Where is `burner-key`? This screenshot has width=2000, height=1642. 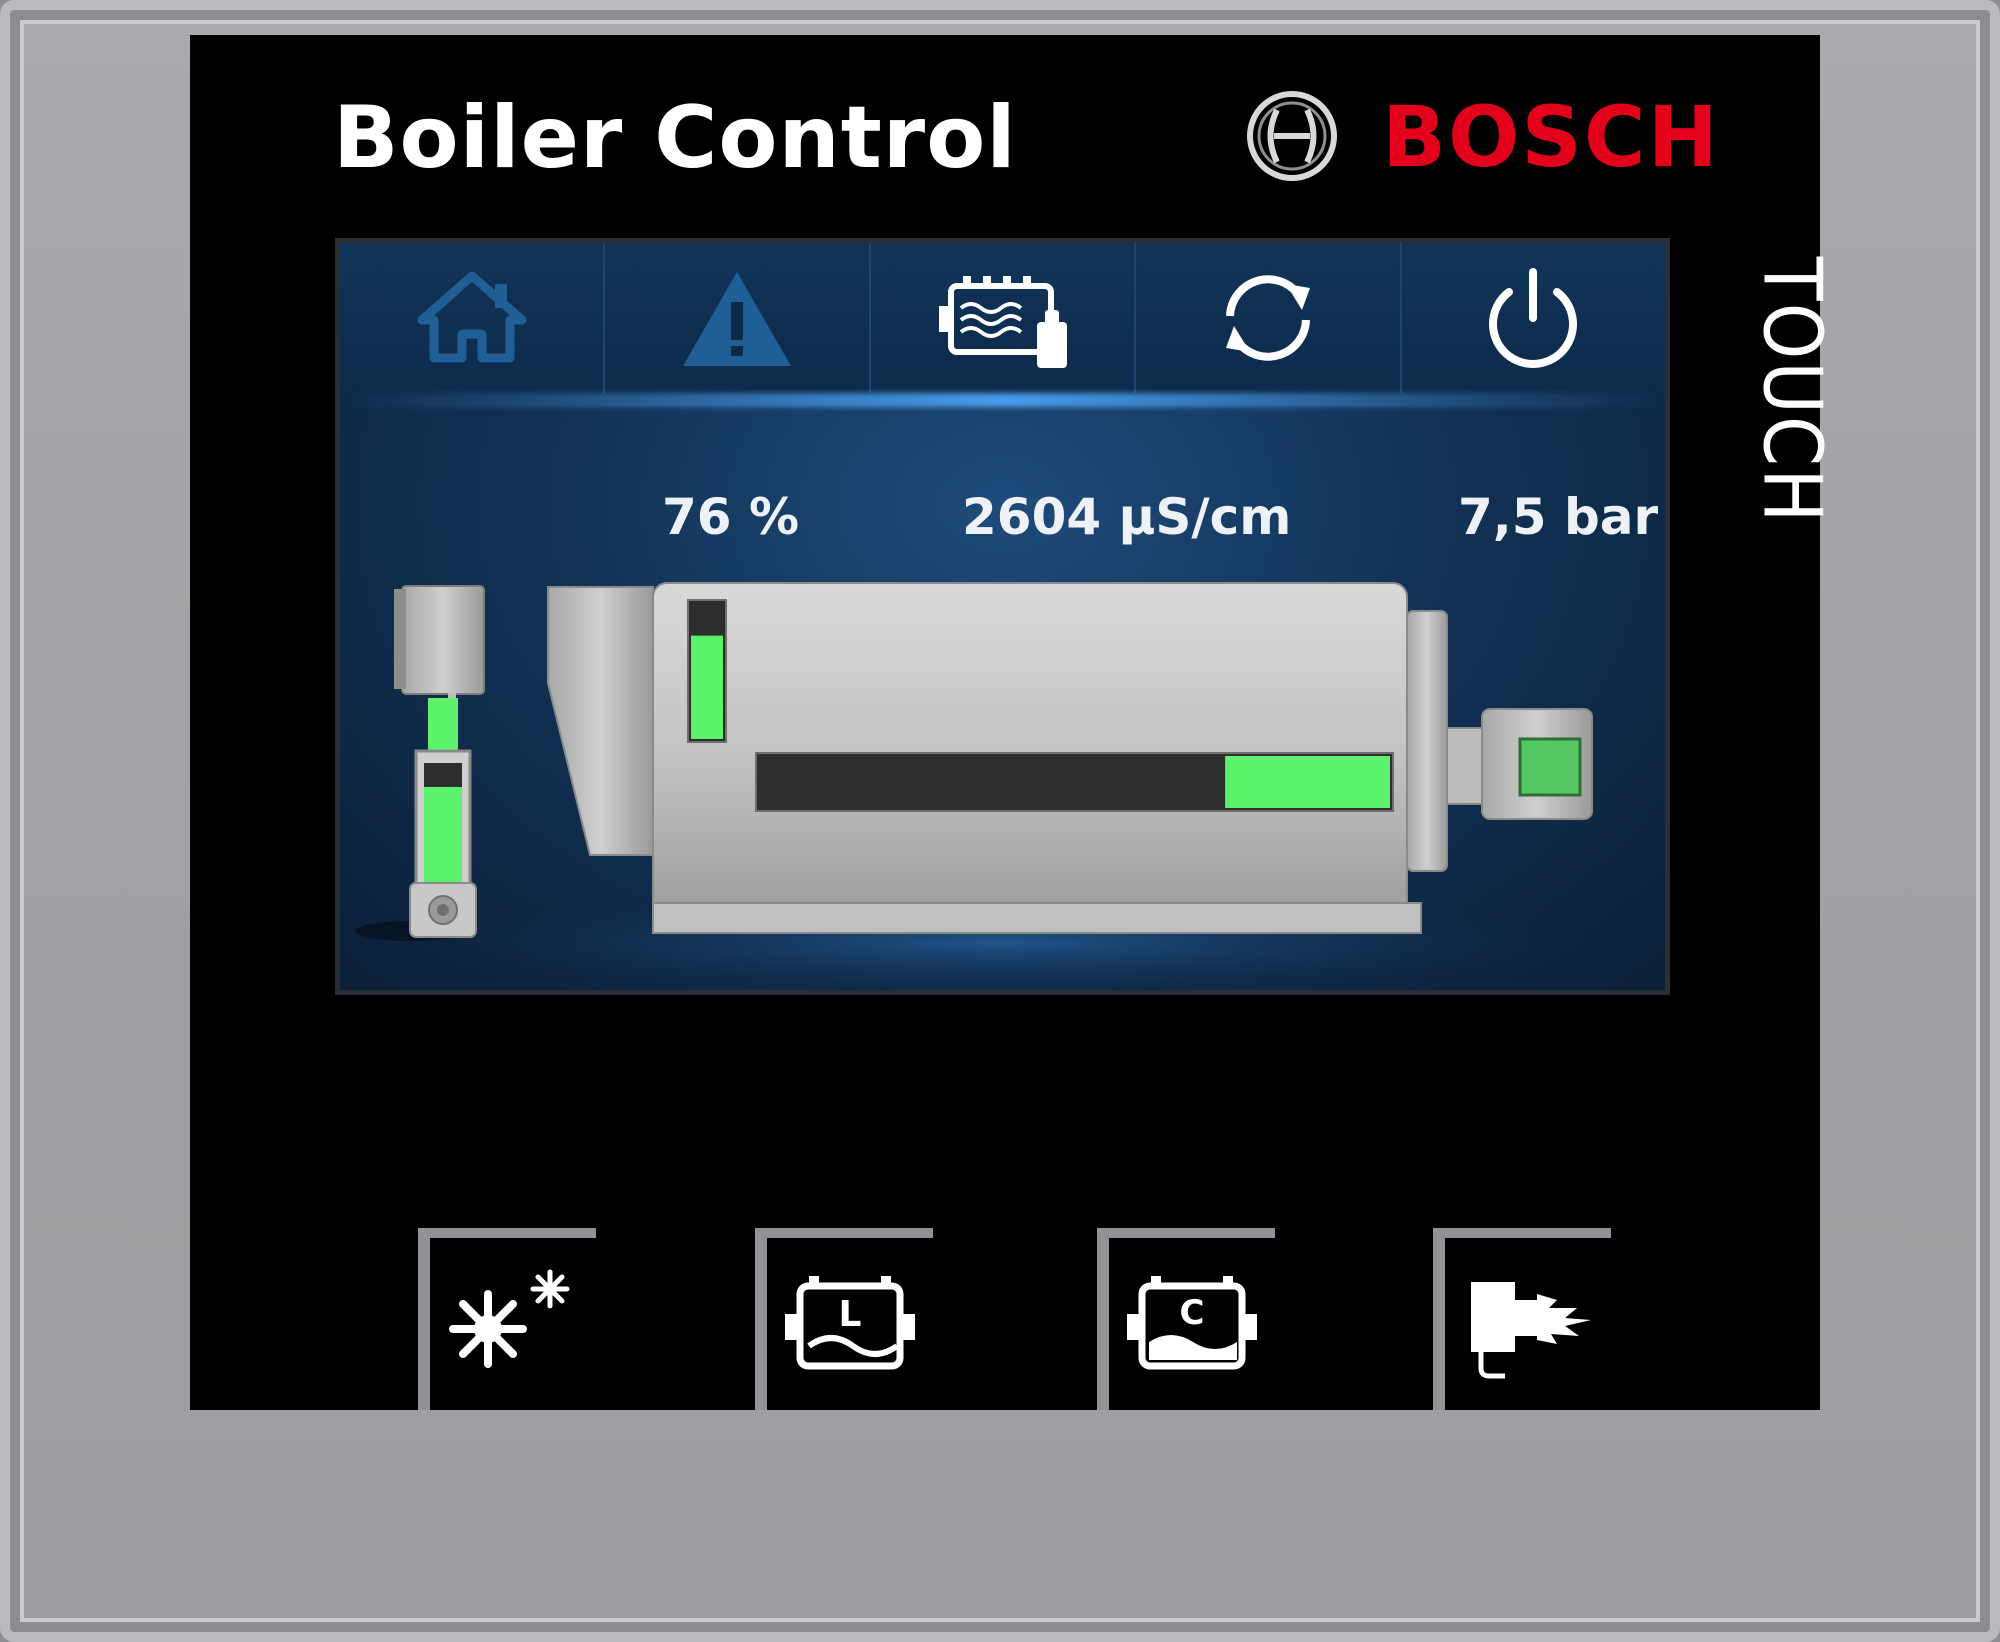
burner-key is located at coordinates (1522, 1319).